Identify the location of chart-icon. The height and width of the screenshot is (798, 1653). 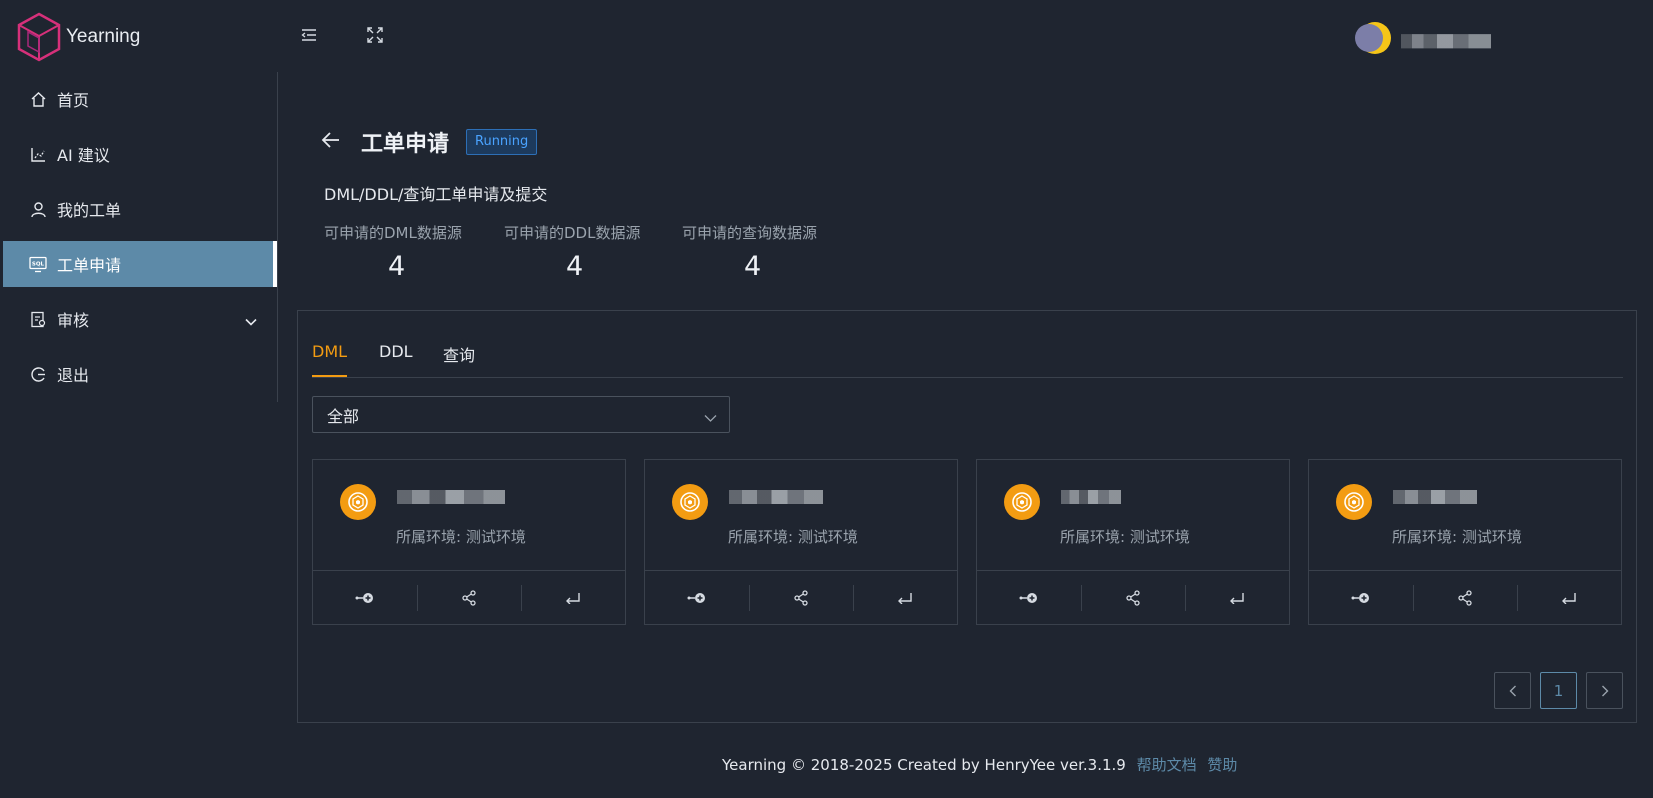
(38, 154).